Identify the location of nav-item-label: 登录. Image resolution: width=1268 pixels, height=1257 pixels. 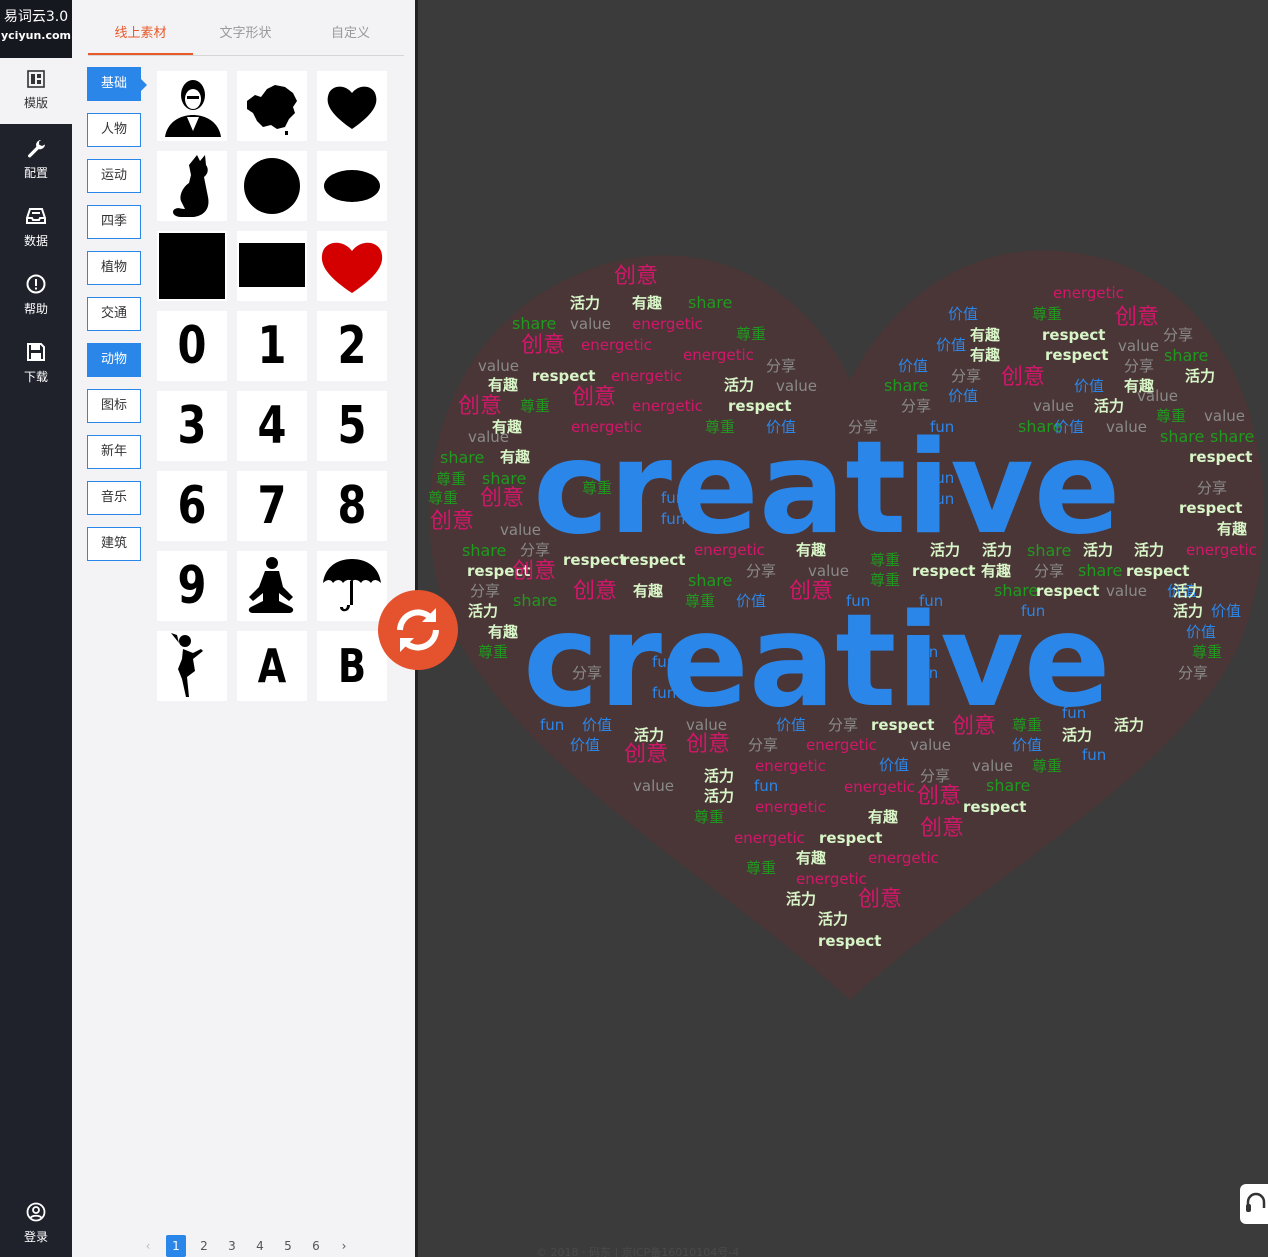
(35, 1237).